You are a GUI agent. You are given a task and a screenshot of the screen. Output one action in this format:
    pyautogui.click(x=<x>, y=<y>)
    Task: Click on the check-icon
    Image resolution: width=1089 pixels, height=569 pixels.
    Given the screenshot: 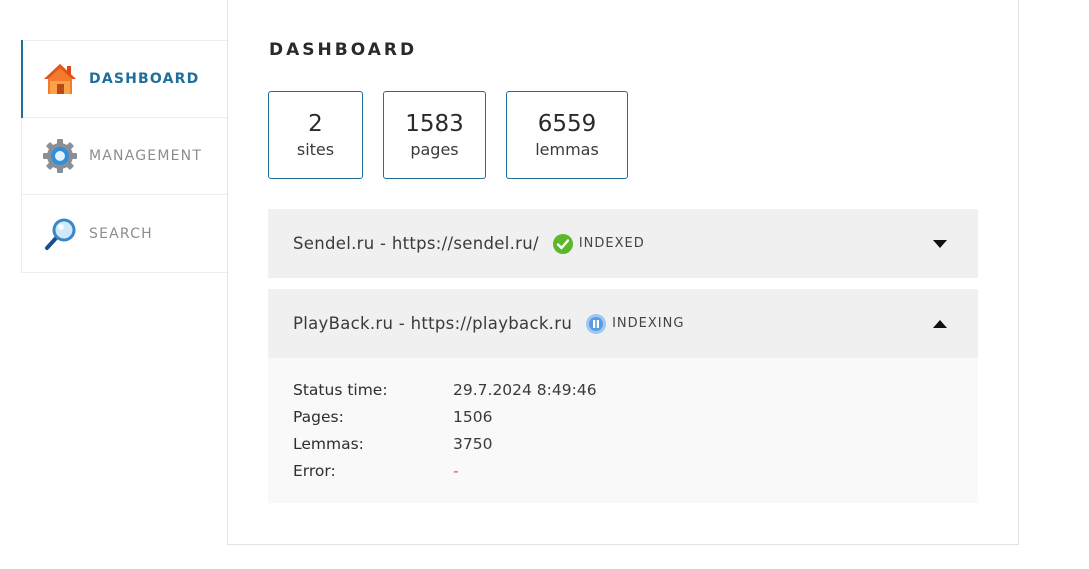 What is the action you would take?
    pyautogui.click(x=562, y=243)
    